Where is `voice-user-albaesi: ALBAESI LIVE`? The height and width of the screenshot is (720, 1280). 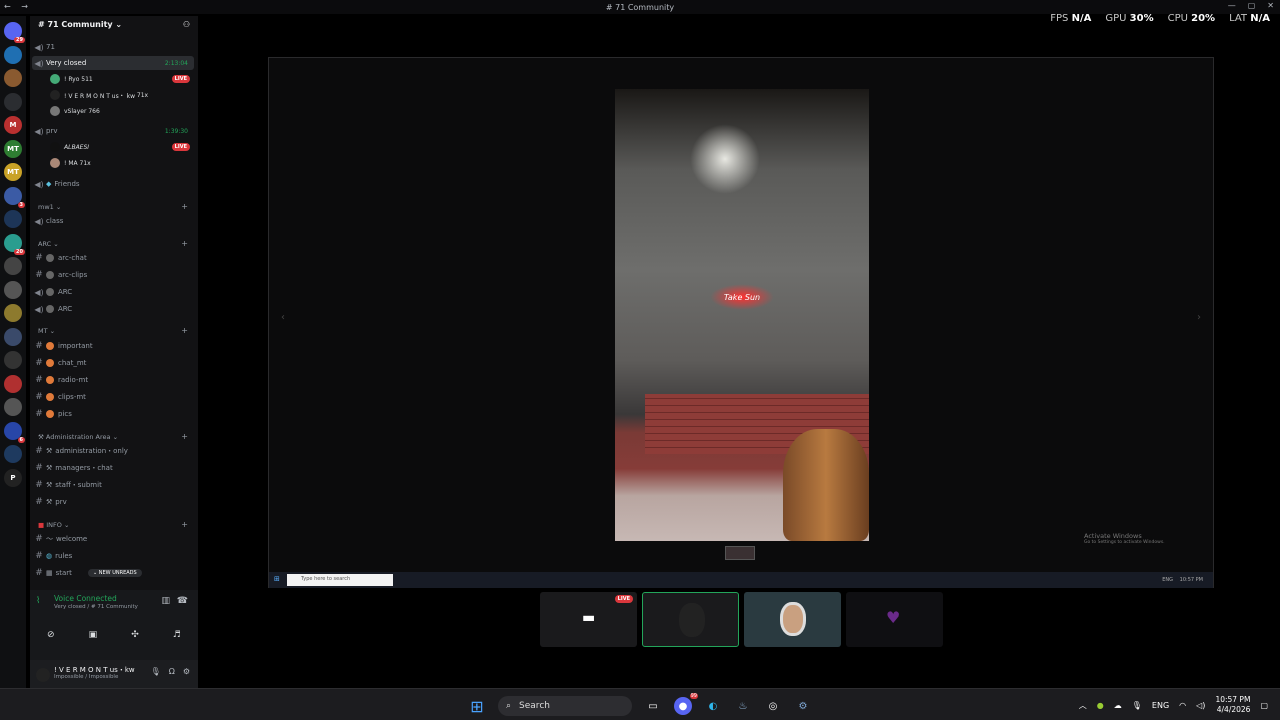 voice-user-albaesi: ALBAESI LIVE is located at coordinates (120, 147).